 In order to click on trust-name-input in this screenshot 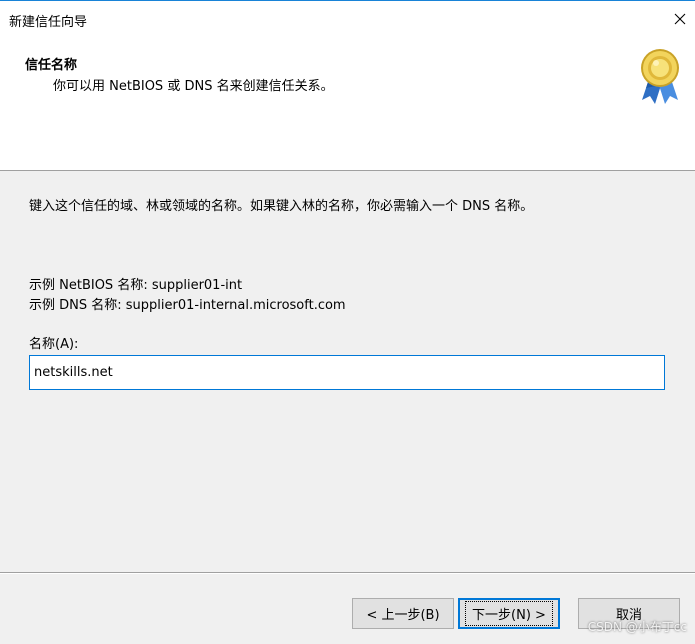, I will do `click(347, 372)`.